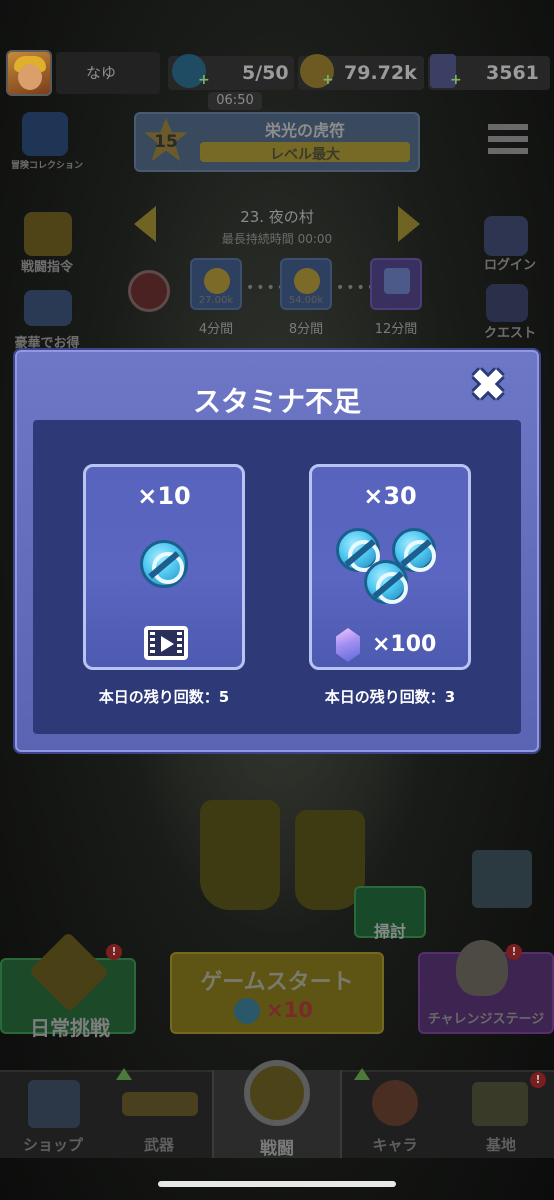  I want to click on coin-value: 79.72k, so click(380, 73).